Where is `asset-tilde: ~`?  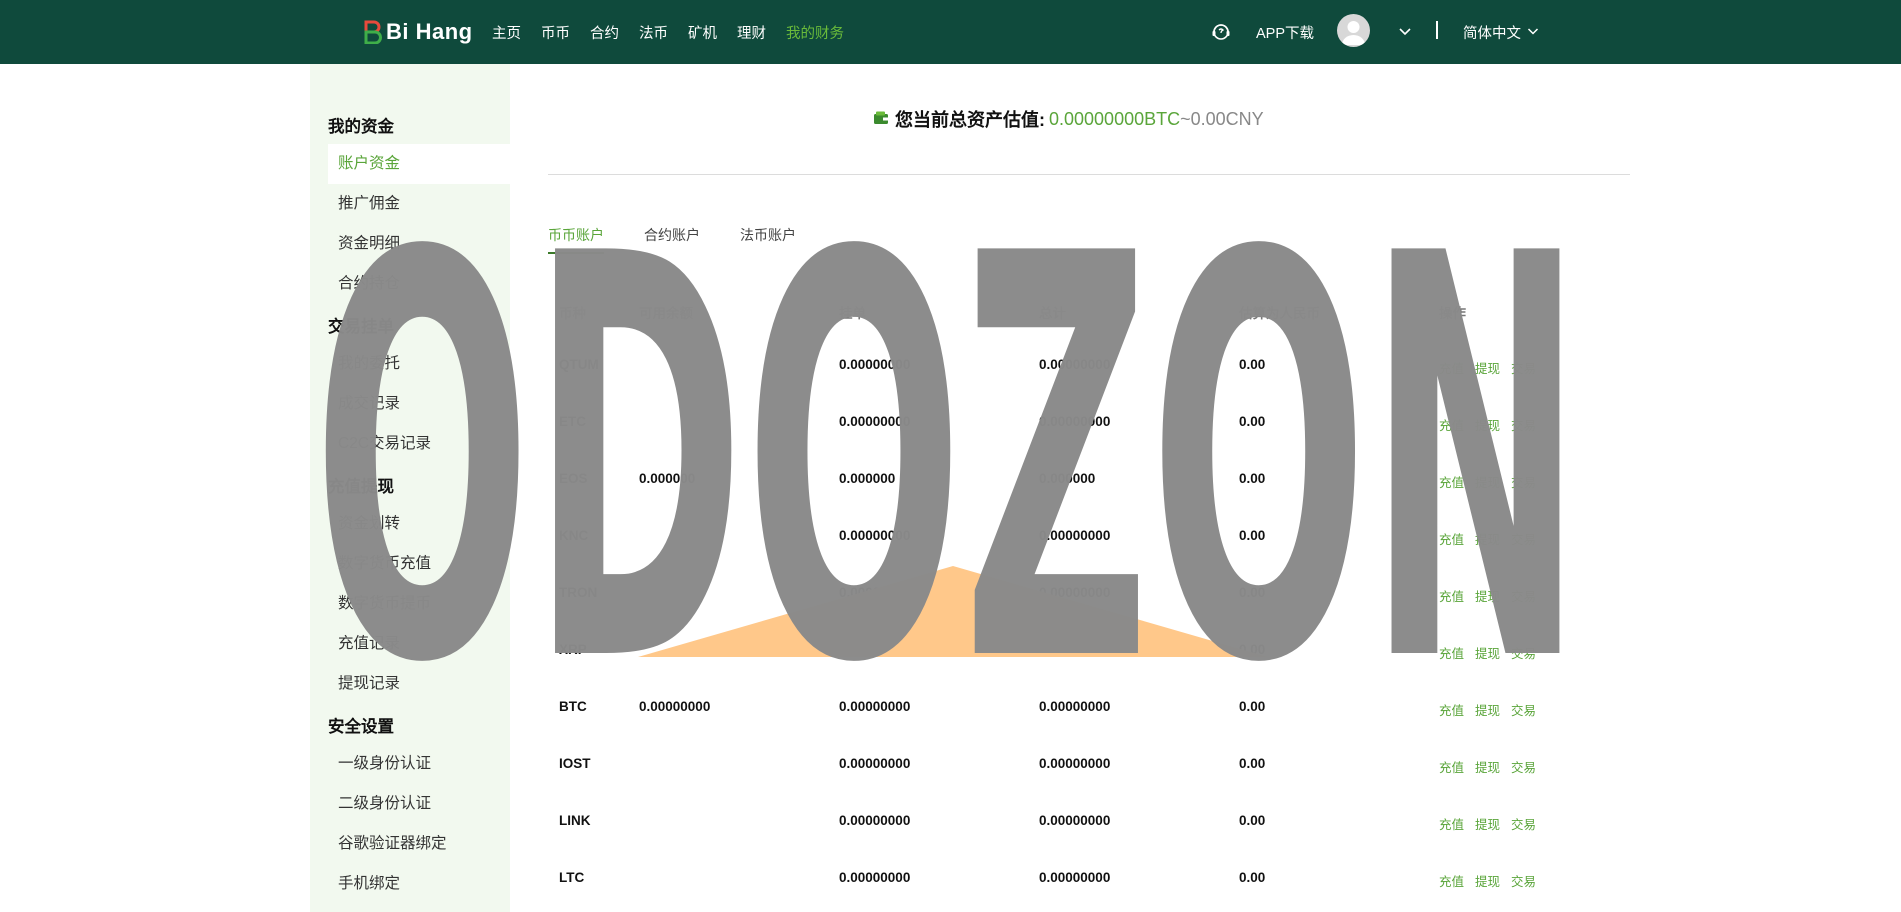 asset-tilde: ~ is located at coordinates (1185, 118).